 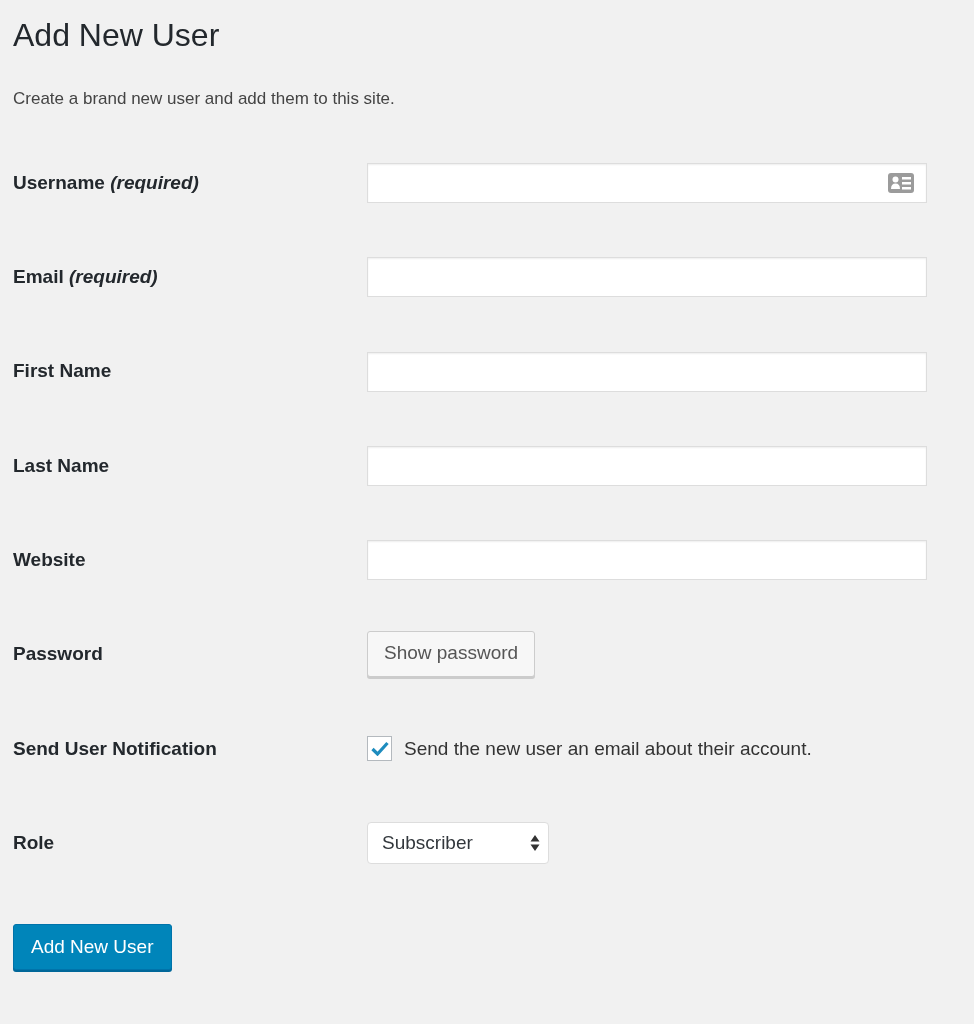 What do you see at coordinates (115, 748) in the screenshot?
I see `field-label: Send User Notification` at bounding box center [115, 748].